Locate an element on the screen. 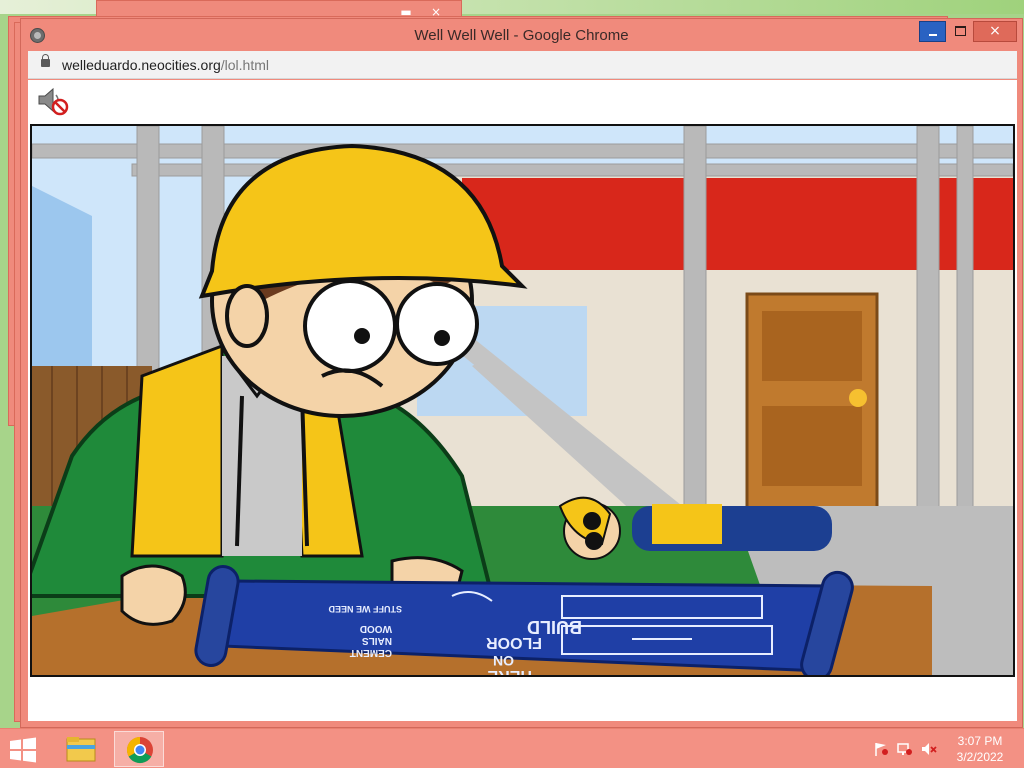 The image size is (1024, 768). blueprint-text-cement: CEMENT is located at coordinates (371, 652).